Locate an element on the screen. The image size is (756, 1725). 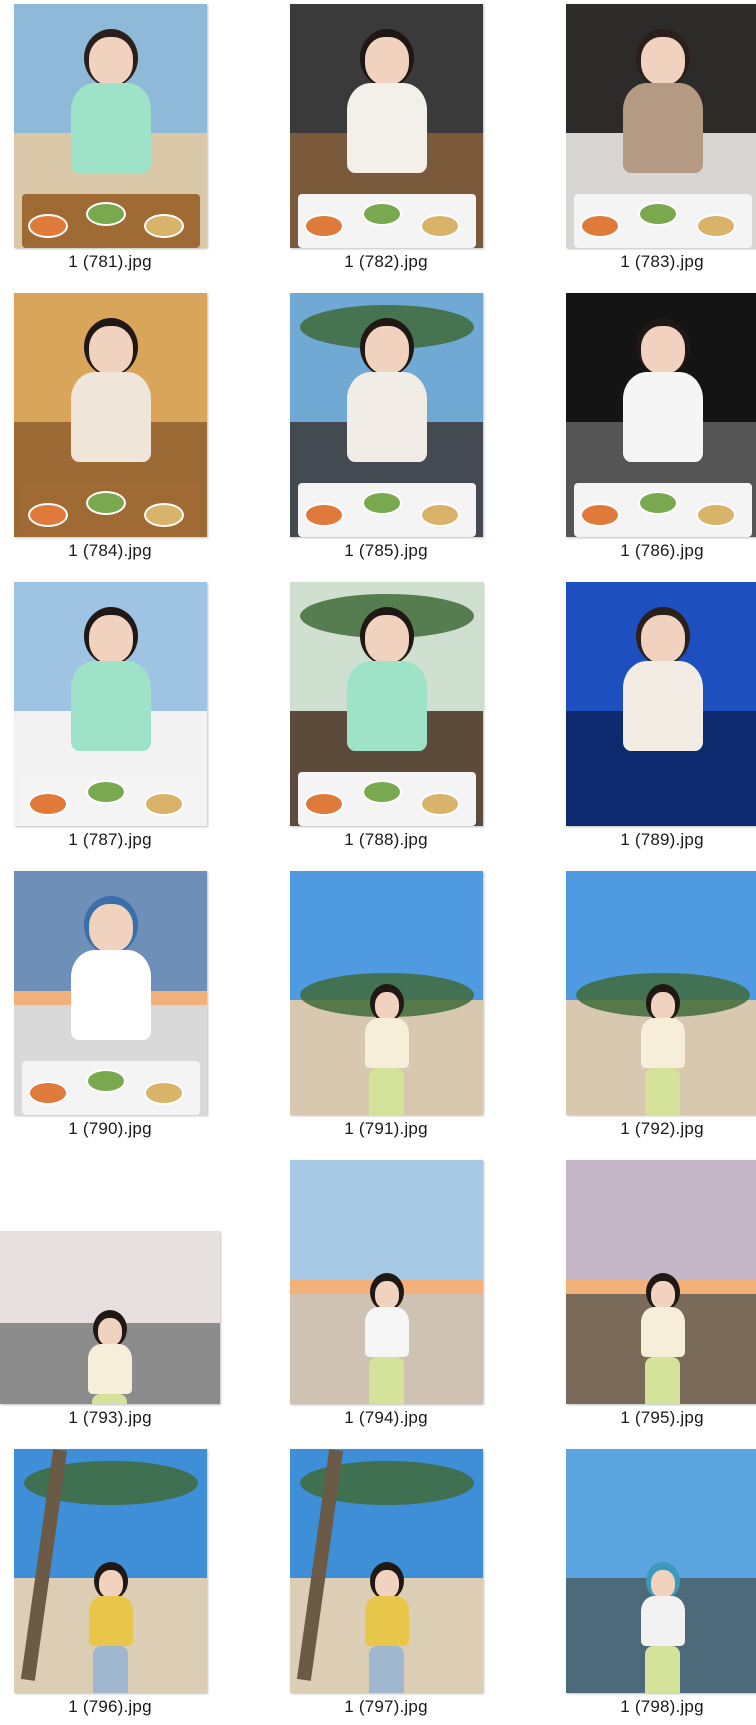
file-item: 1 (792).jpg is located at coordinates (654, 1007).